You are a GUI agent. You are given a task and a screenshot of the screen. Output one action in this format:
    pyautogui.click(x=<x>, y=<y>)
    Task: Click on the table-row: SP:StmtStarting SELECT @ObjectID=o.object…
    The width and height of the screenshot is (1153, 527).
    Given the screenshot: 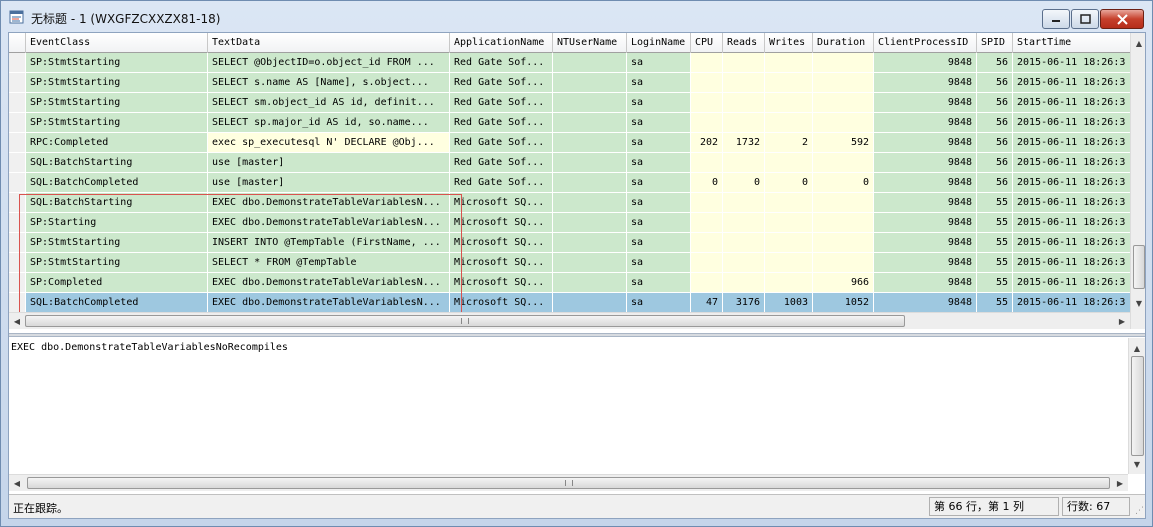 What is the action you would take?
    pyautogui.click(x=577, y=63)
    